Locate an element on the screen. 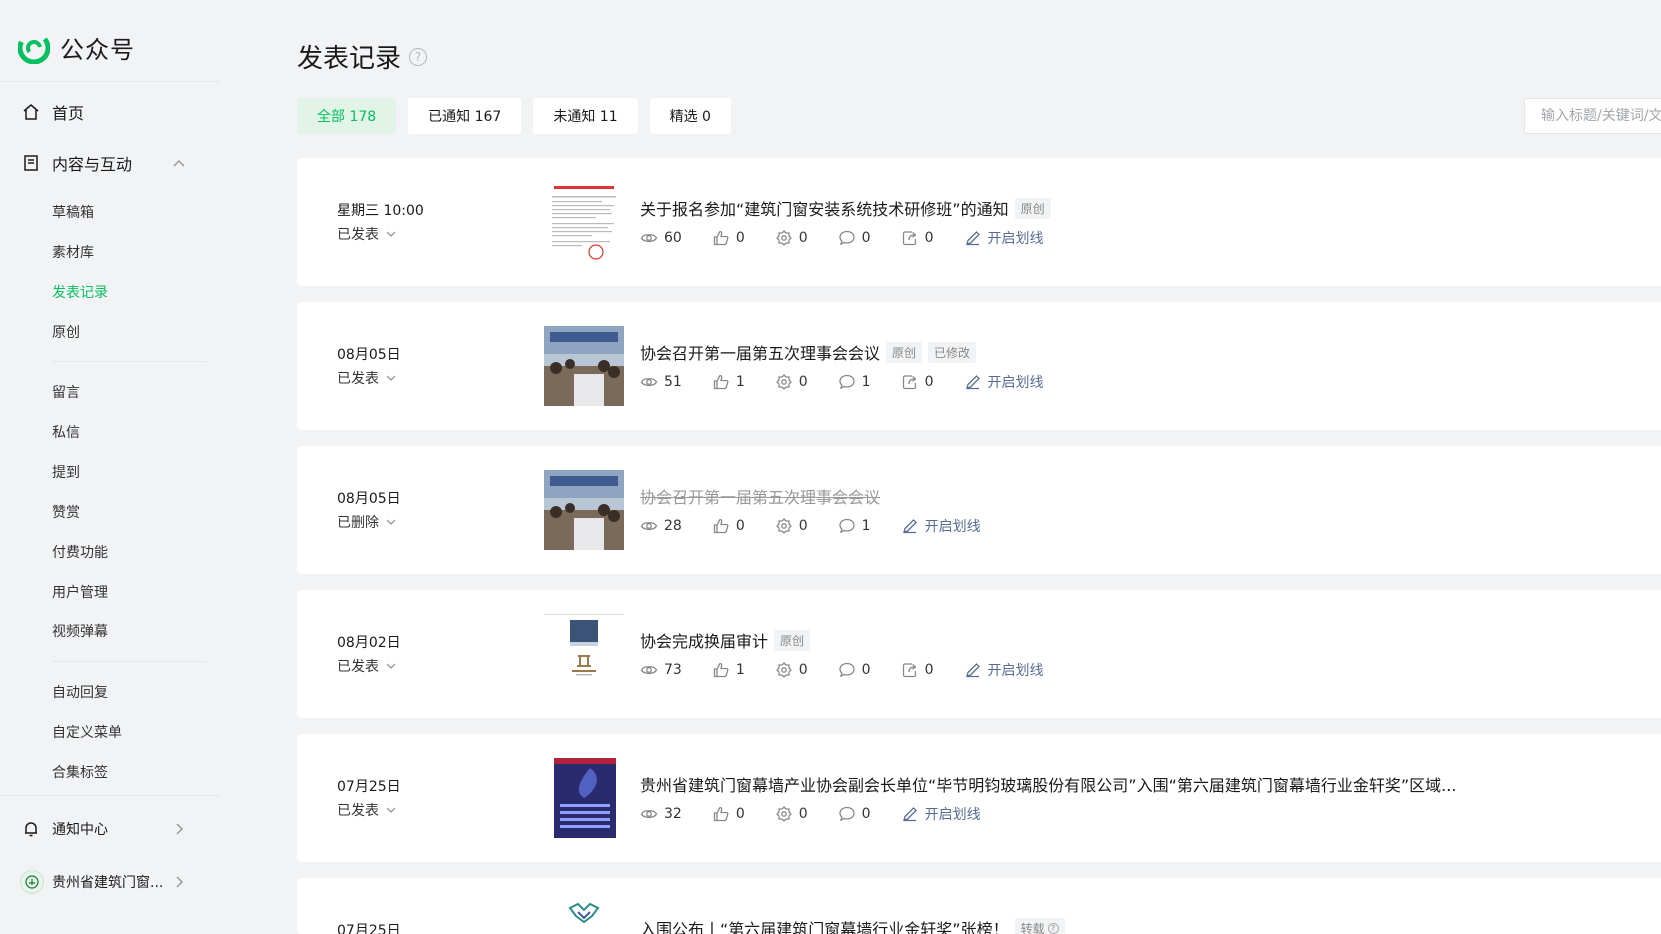 Image resolution: width=1661 pixels, height=934 pixels. nav-messages: 私信 is located at coordinates (66, 432).